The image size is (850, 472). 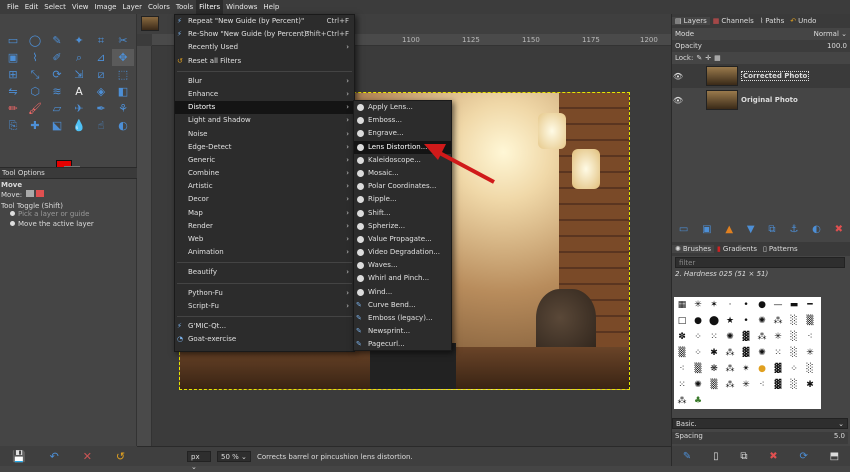 What do you see at coordinates (706, 229) in the screenshot?
I see `new-layer-icon: ▣` at bounding box center [706, 229].